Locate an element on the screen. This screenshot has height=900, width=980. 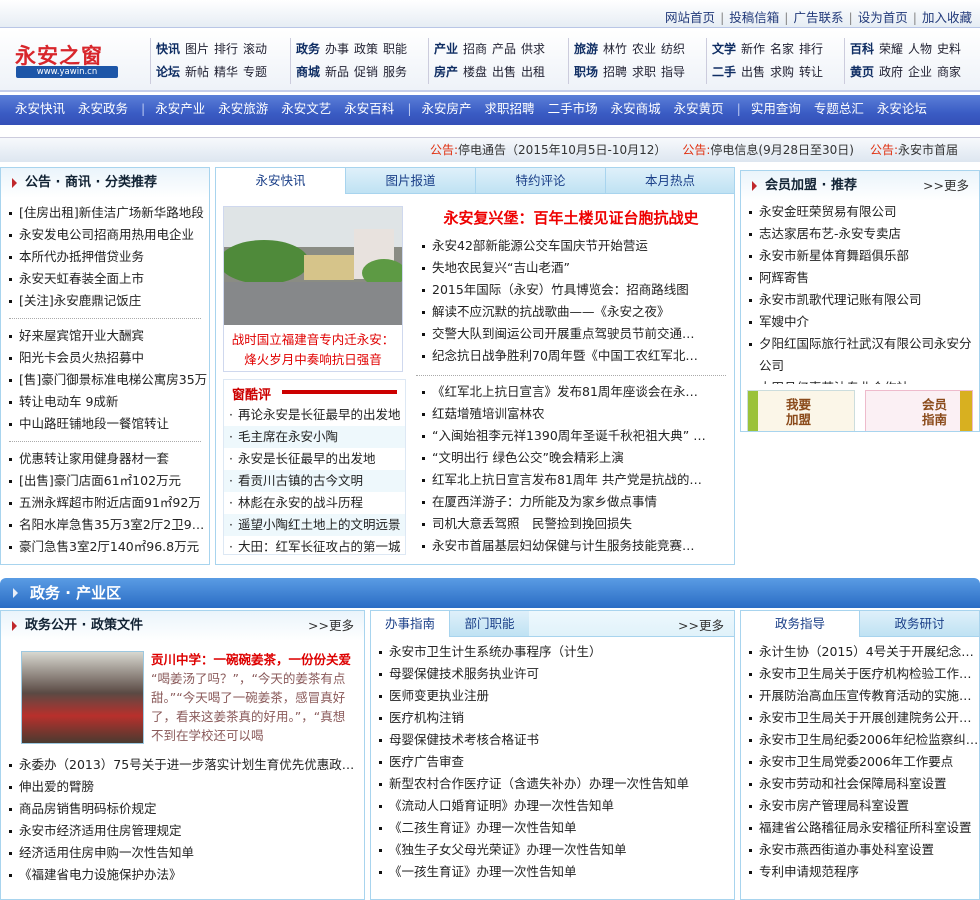
gov-item: 《福建省电力设施保护办法》 is located at coordinates (178, 875).